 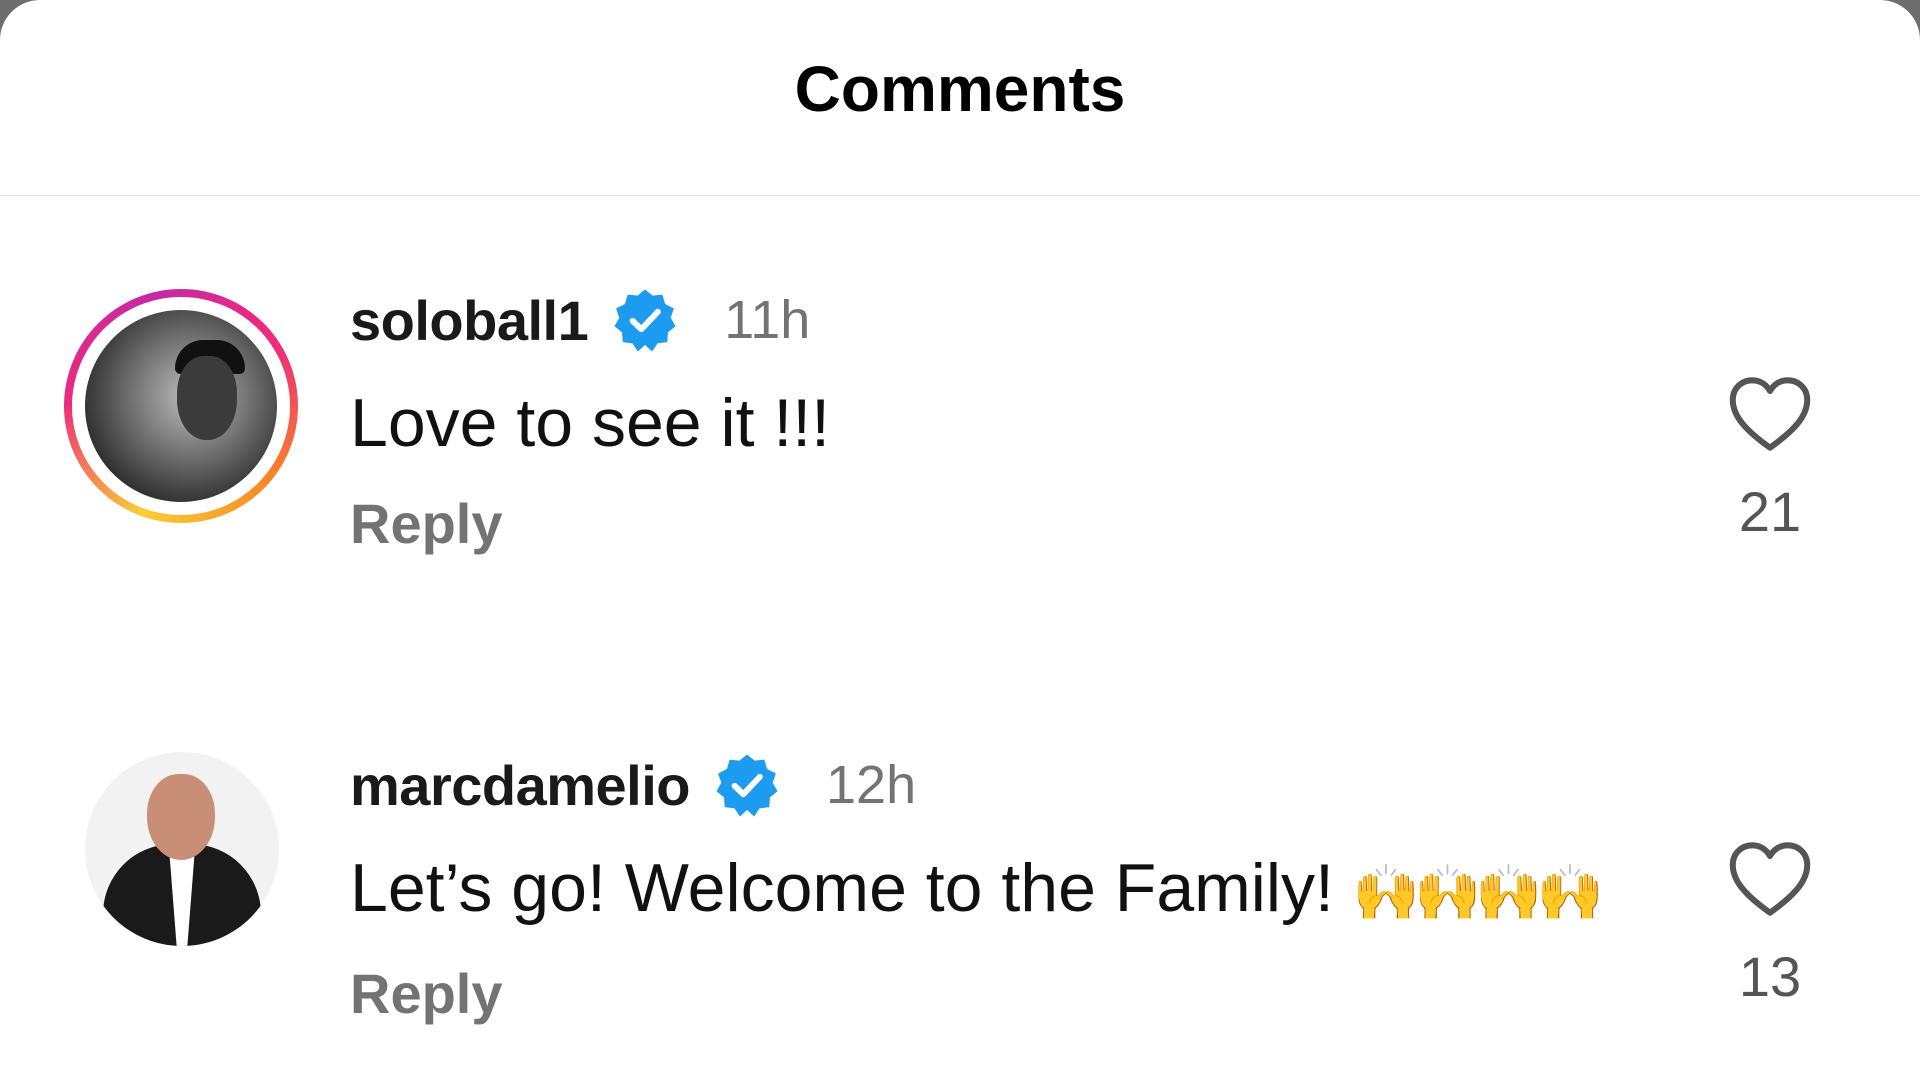 What do you see at coordinates (1770, 976) in the screenshot?
I see `like-count: 13` at bounding box center [1770, 976].